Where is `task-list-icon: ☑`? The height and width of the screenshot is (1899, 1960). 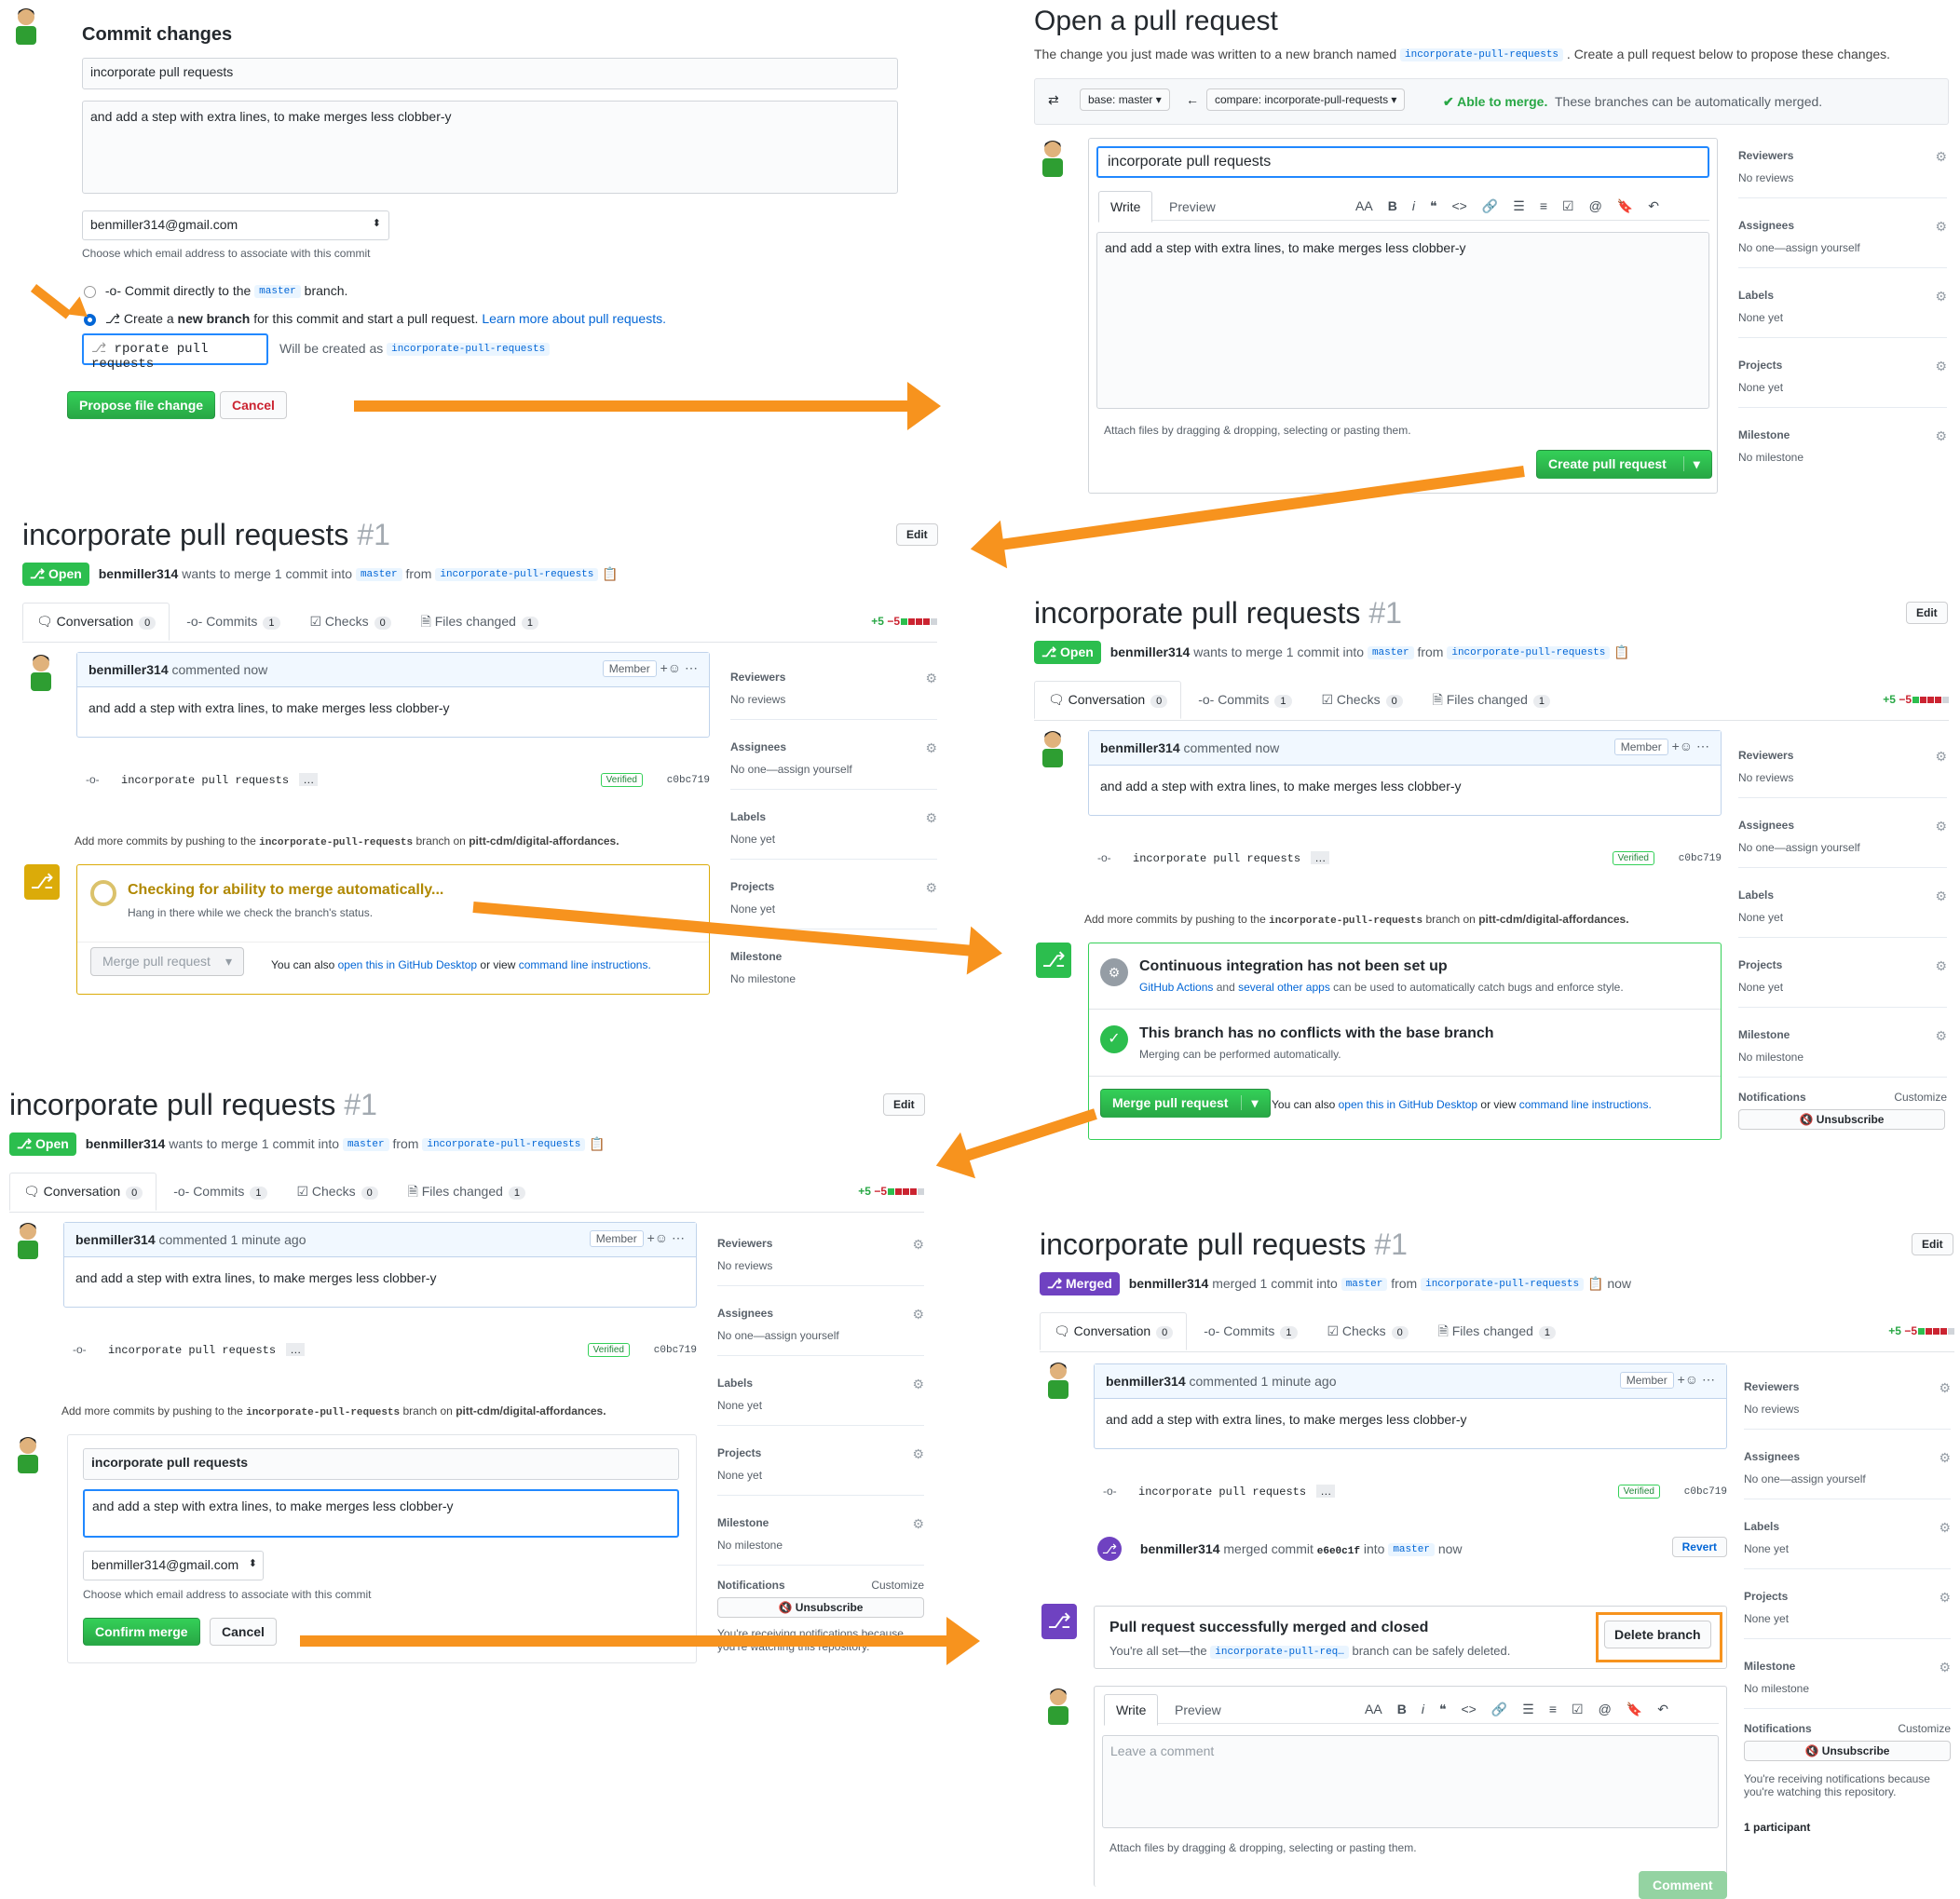
task-list-icon: ☑ is located at coordinates (1568, 205).